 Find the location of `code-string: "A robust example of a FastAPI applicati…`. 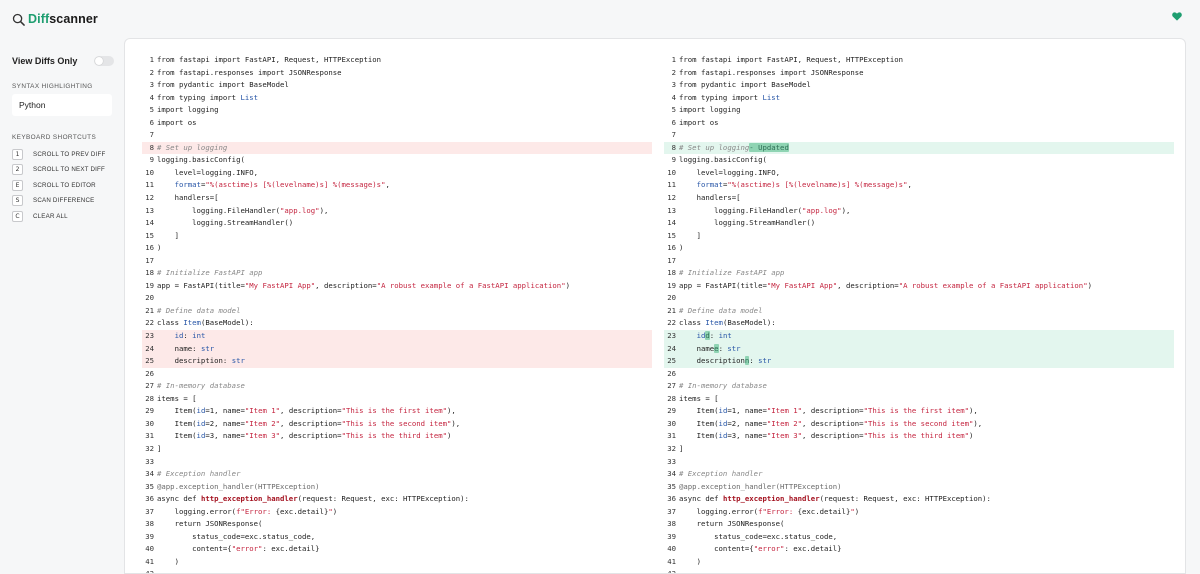

code-string: "A robust example of a FastAPI applicati… is located at coordinates (471, 285).